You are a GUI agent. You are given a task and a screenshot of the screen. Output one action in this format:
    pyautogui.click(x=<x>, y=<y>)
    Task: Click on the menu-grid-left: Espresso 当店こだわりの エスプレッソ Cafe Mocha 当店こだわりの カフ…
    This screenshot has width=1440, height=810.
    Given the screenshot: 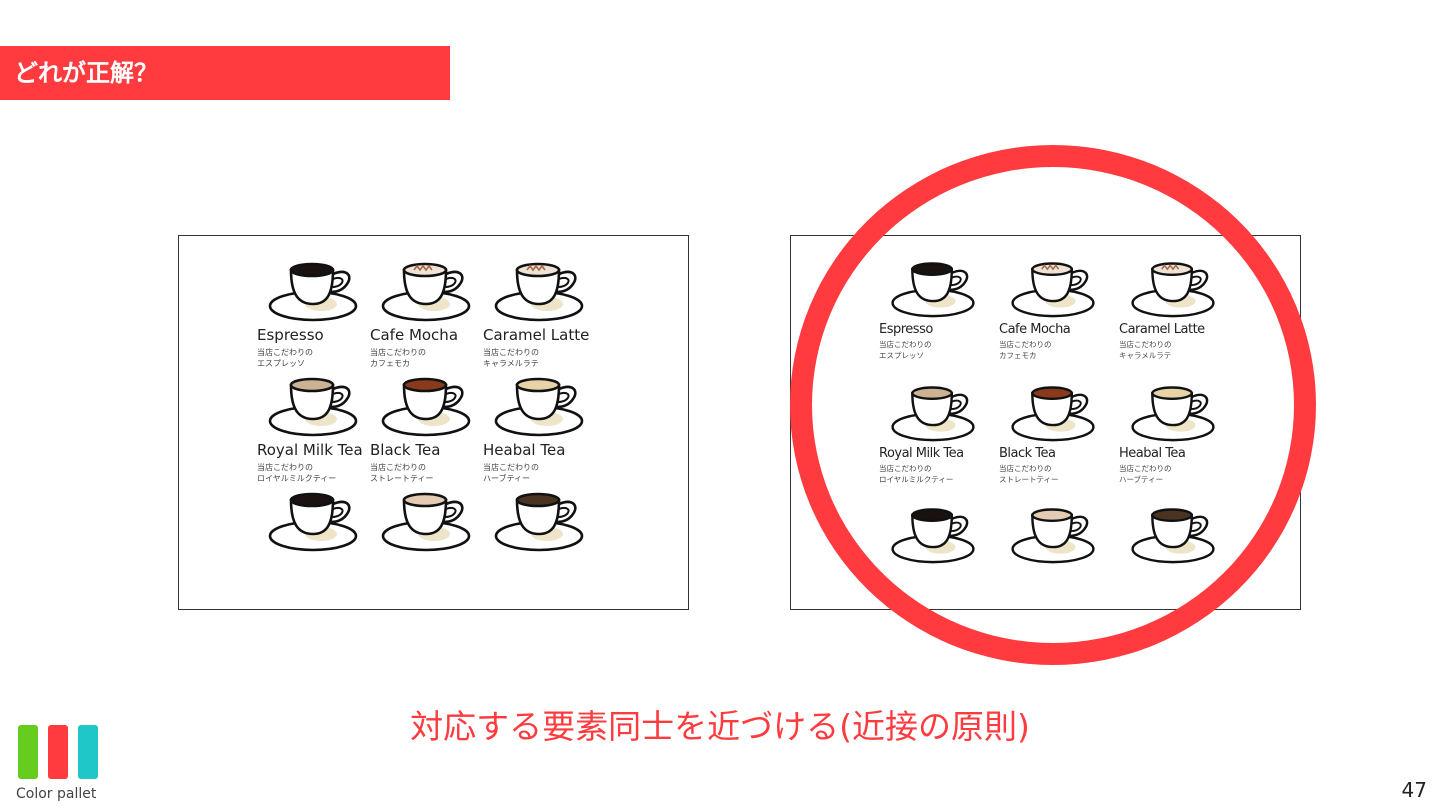 What is the action you would take?
    pyautogui.click(x=426, y=404)
    